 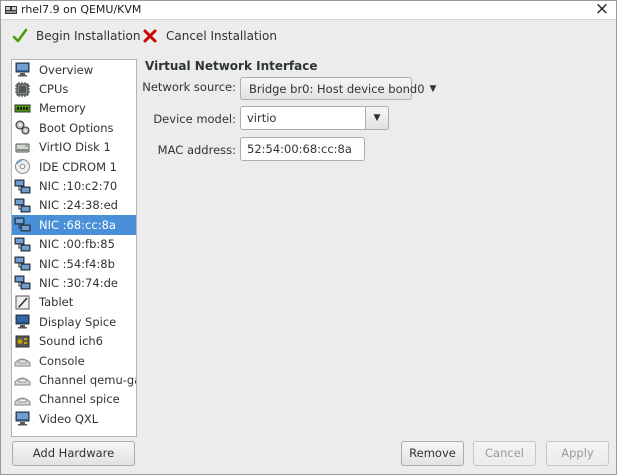 I want to click on sidebar-item: Memory, so click(x=74, y=108).